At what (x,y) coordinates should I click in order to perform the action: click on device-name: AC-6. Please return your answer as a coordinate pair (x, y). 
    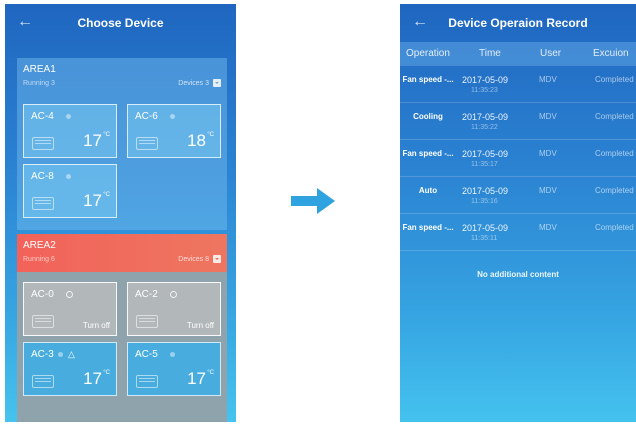
    Looking at the image, I should click on (146, 116).